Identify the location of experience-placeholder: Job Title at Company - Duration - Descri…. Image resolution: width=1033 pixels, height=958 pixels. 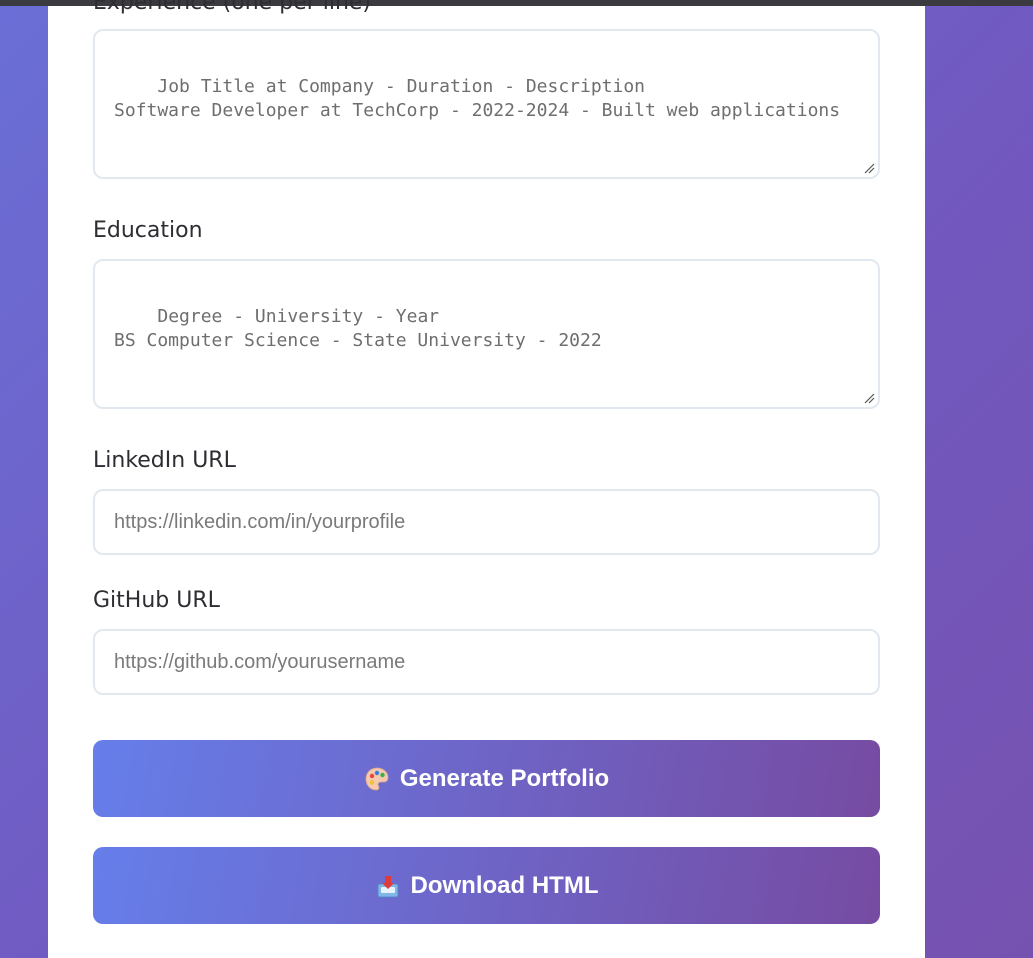
(477, 98).